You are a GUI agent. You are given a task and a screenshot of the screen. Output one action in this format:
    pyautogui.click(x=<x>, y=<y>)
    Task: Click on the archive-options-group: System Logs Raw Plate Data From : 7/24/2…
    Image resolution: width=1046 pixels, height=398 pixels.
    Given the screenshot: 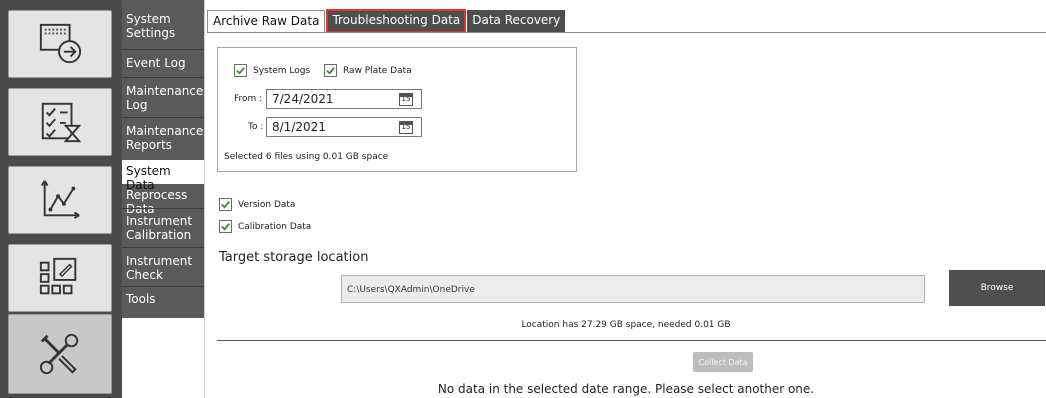 What is the action you would take?
    pyautogui.click(x=397, y=109)
    